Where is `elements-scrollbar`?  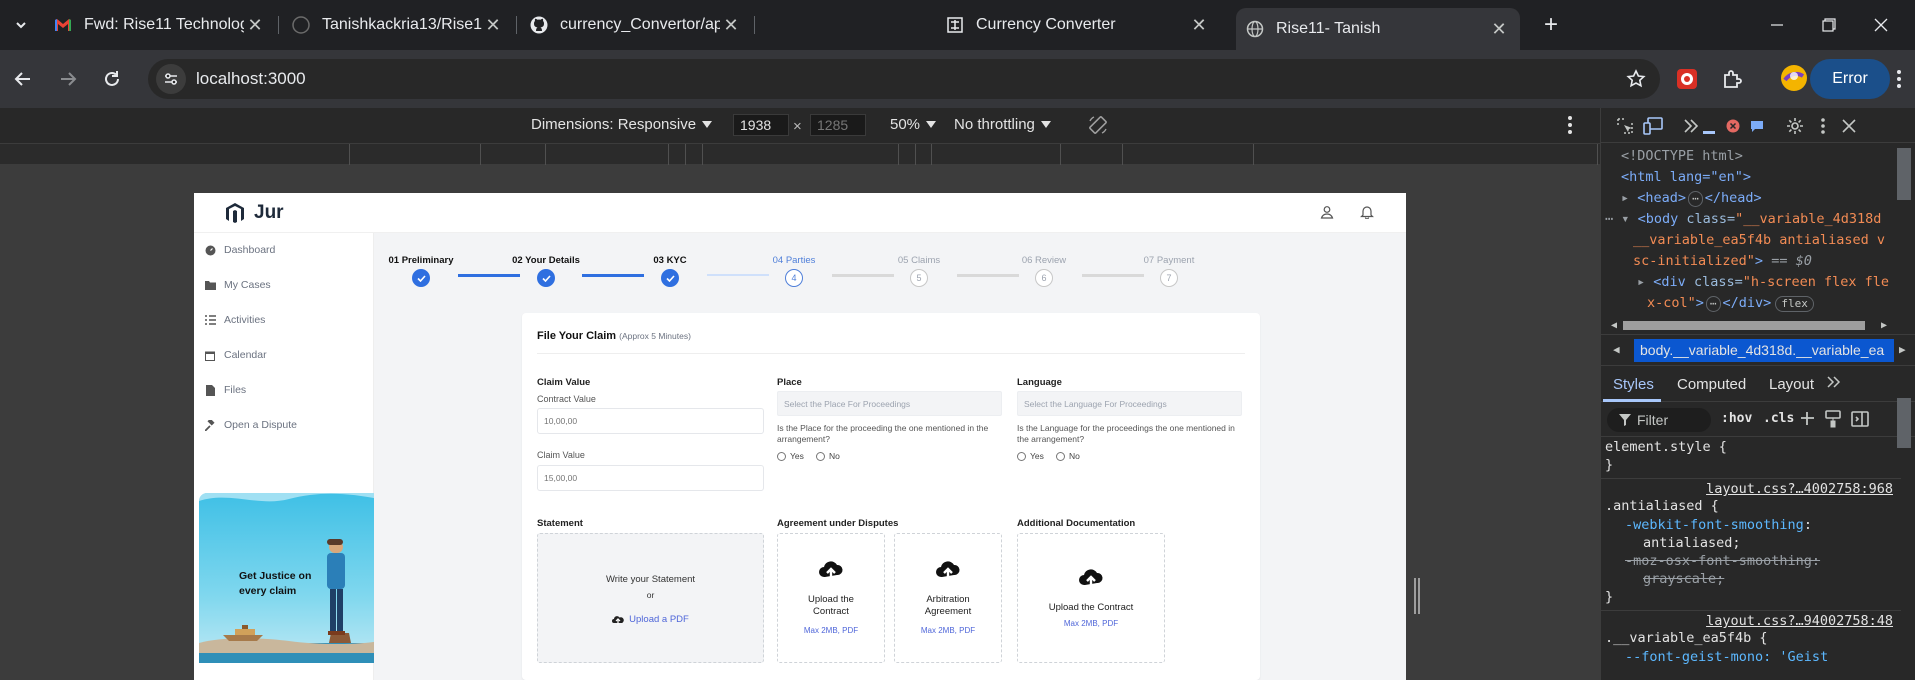 elements-scrollbar is located at coordinates (1904, 174).